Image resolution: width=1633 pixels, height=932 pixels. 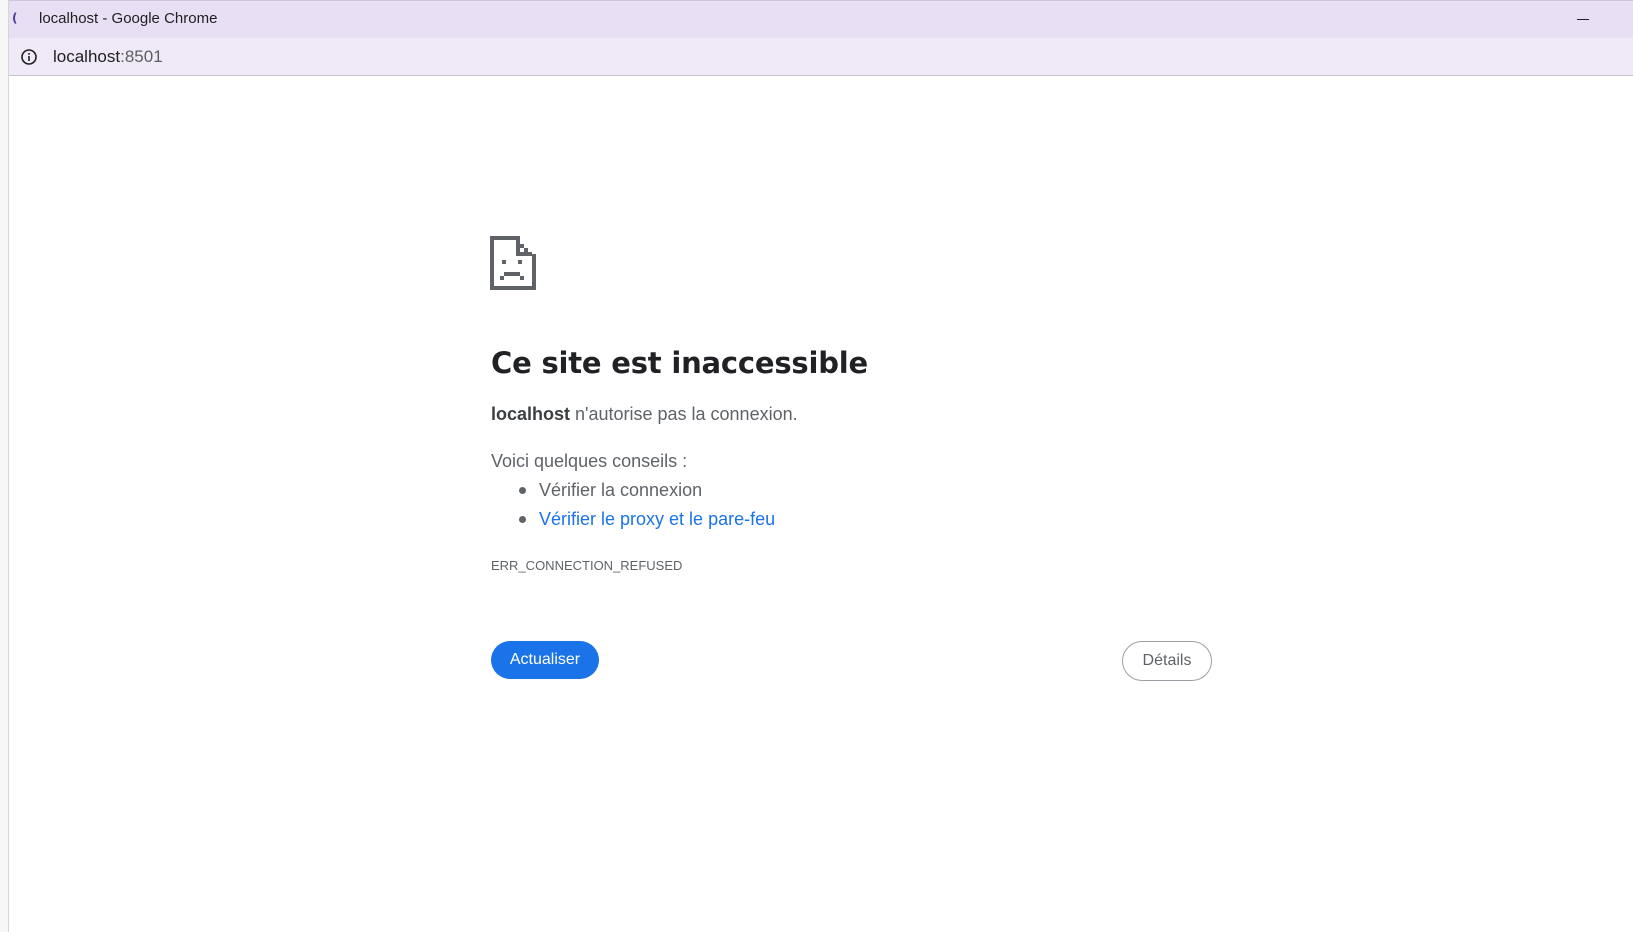 I want to click on tip-check-connection: Vérifier la connexion, so click(x=633, y=492).